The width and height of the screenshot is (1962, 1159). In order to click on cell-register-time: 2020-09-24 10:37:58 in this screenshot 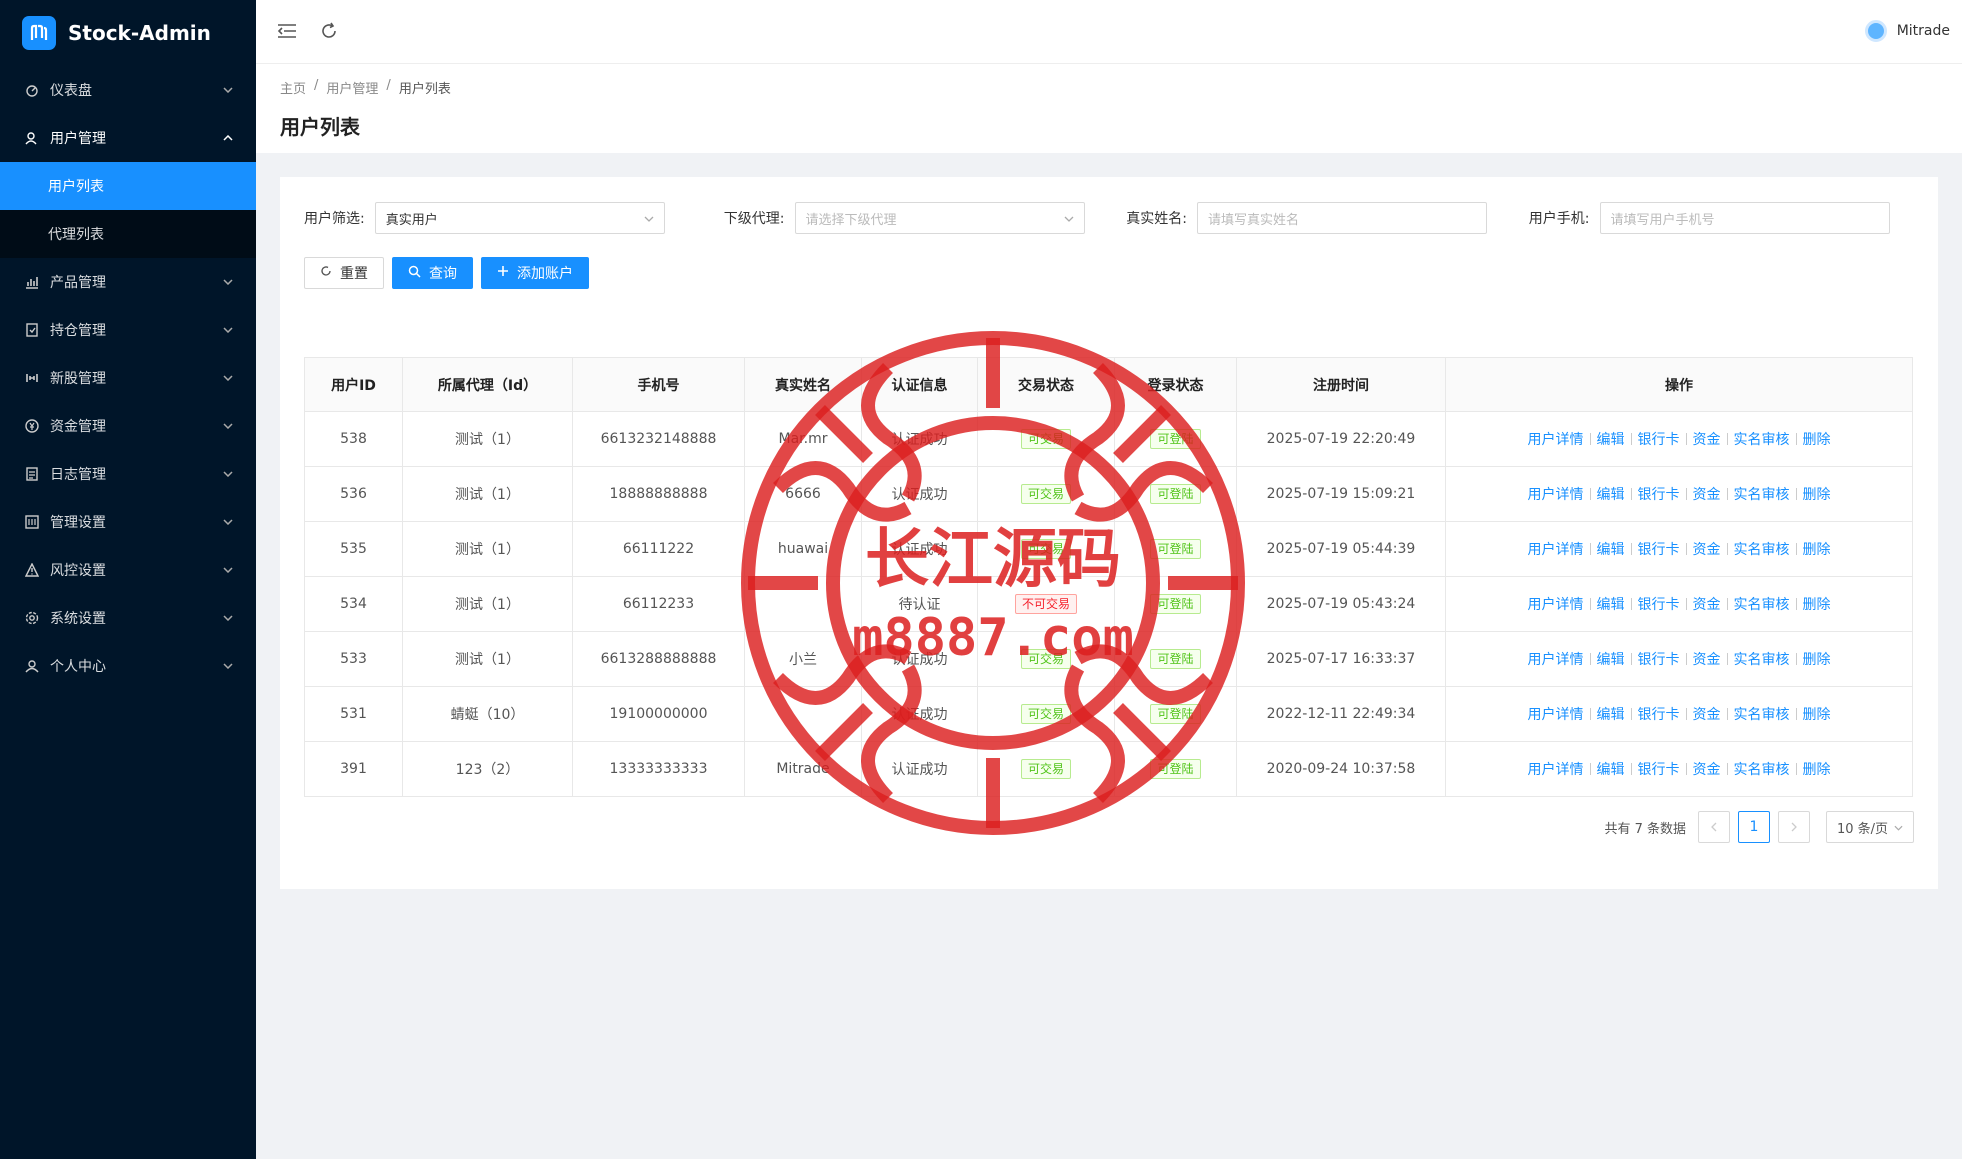, I will do `click(1341, 769)`.